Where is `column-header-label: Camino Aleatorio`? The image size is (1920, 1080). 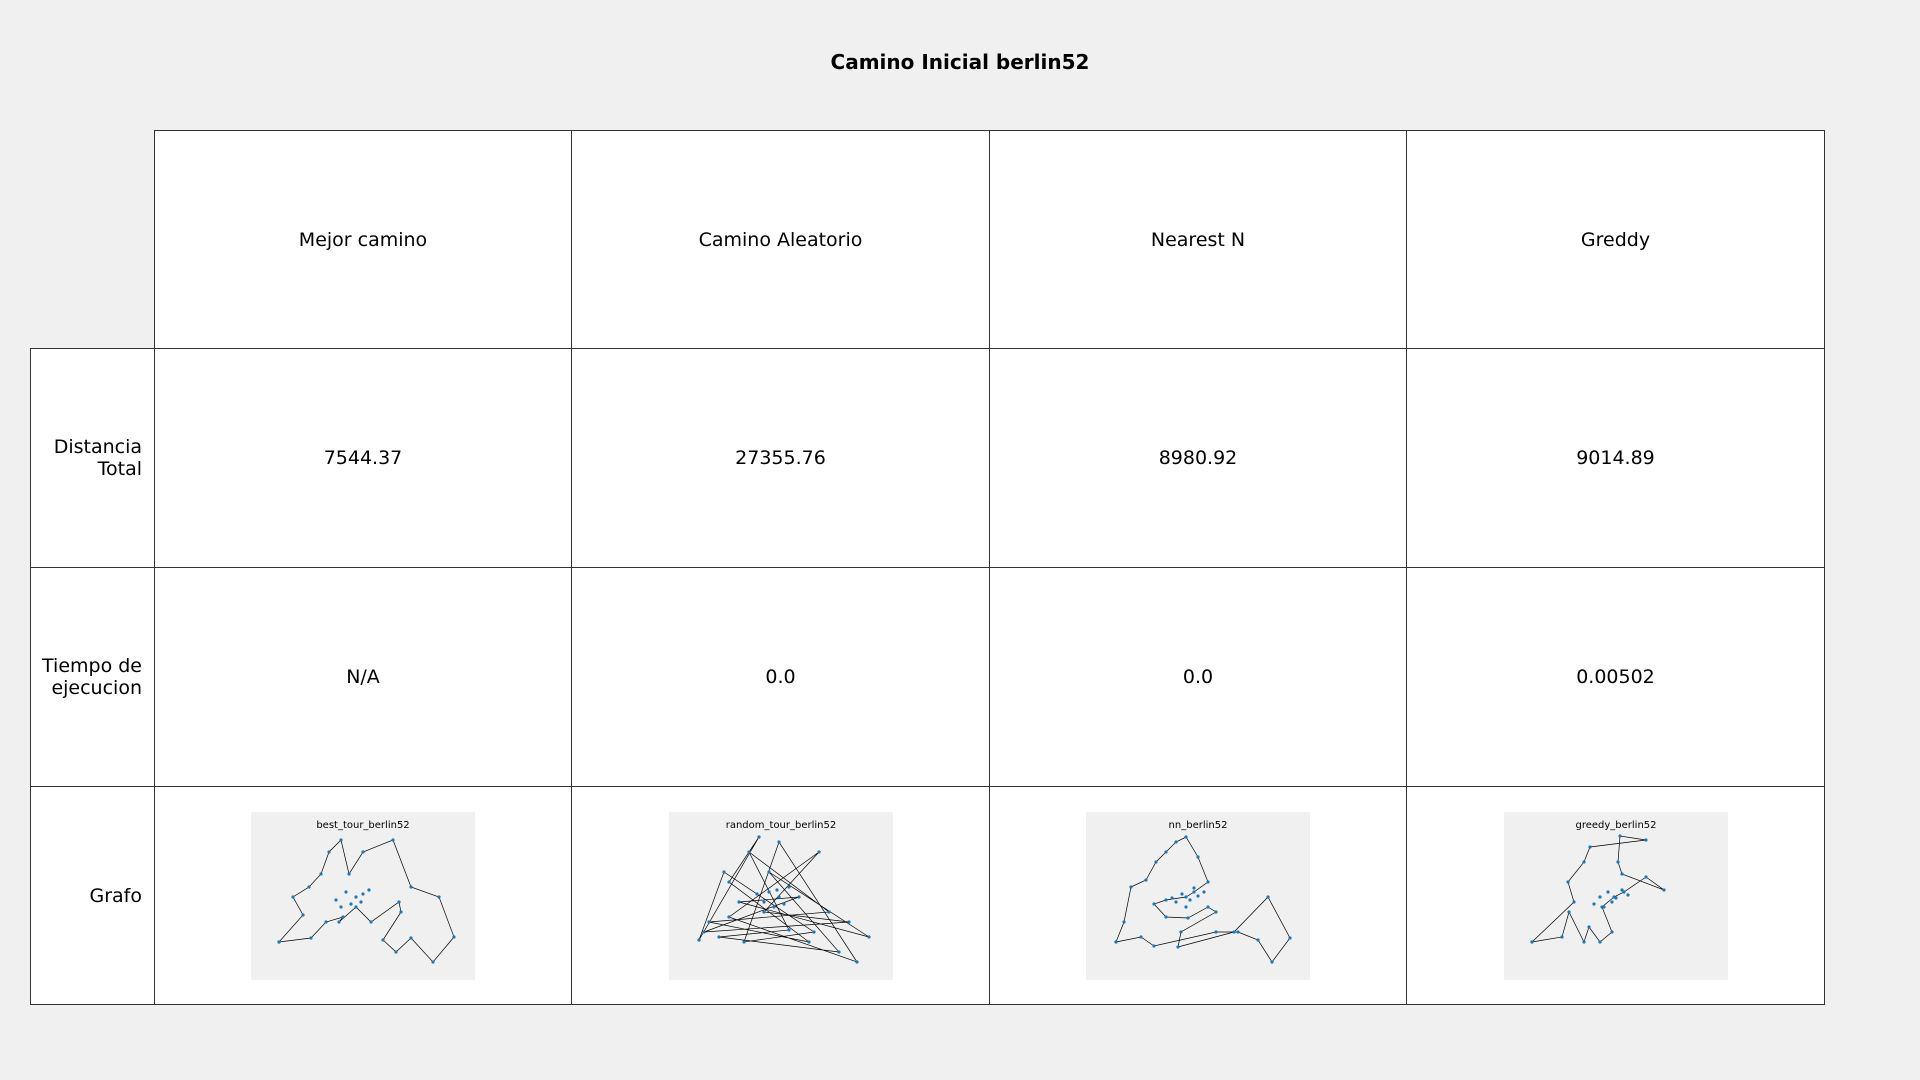 column-header-label: Camino Aleatorio is located at coordinates (780, 239).